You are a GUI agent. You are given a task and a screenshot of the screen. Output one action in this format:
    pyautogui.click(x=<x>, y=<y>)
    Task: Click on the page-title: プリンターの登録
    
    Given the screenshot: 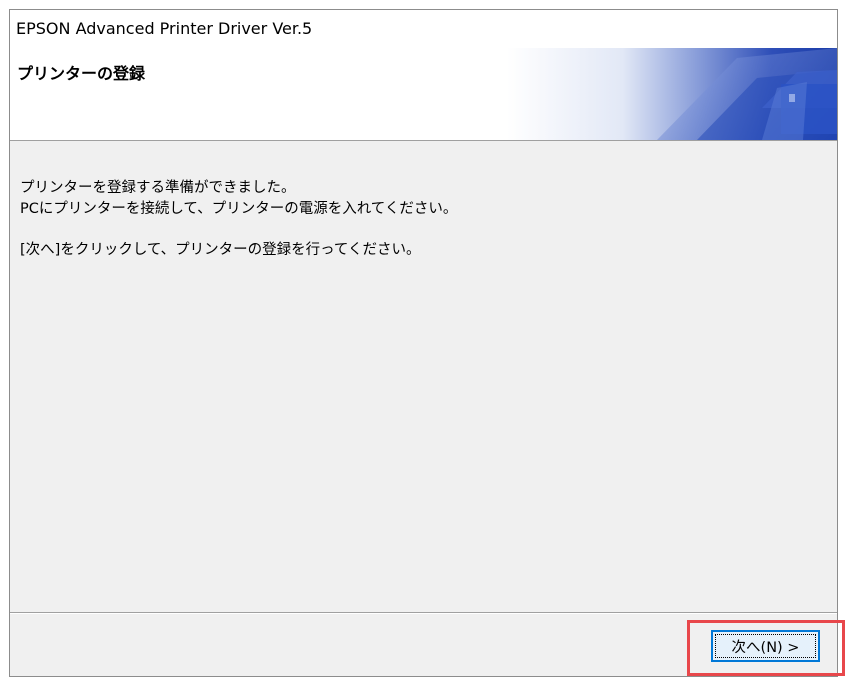 What is the action you would take?
    pyautogui.click(x=81, y=73)
    